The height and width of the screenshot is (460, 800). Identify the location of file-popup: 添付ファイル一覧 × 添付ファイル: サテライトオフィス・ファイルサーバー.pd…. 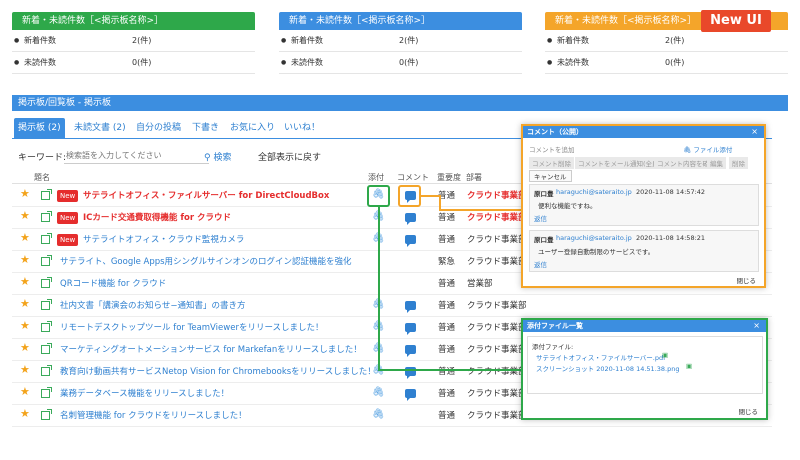
(644, 369).